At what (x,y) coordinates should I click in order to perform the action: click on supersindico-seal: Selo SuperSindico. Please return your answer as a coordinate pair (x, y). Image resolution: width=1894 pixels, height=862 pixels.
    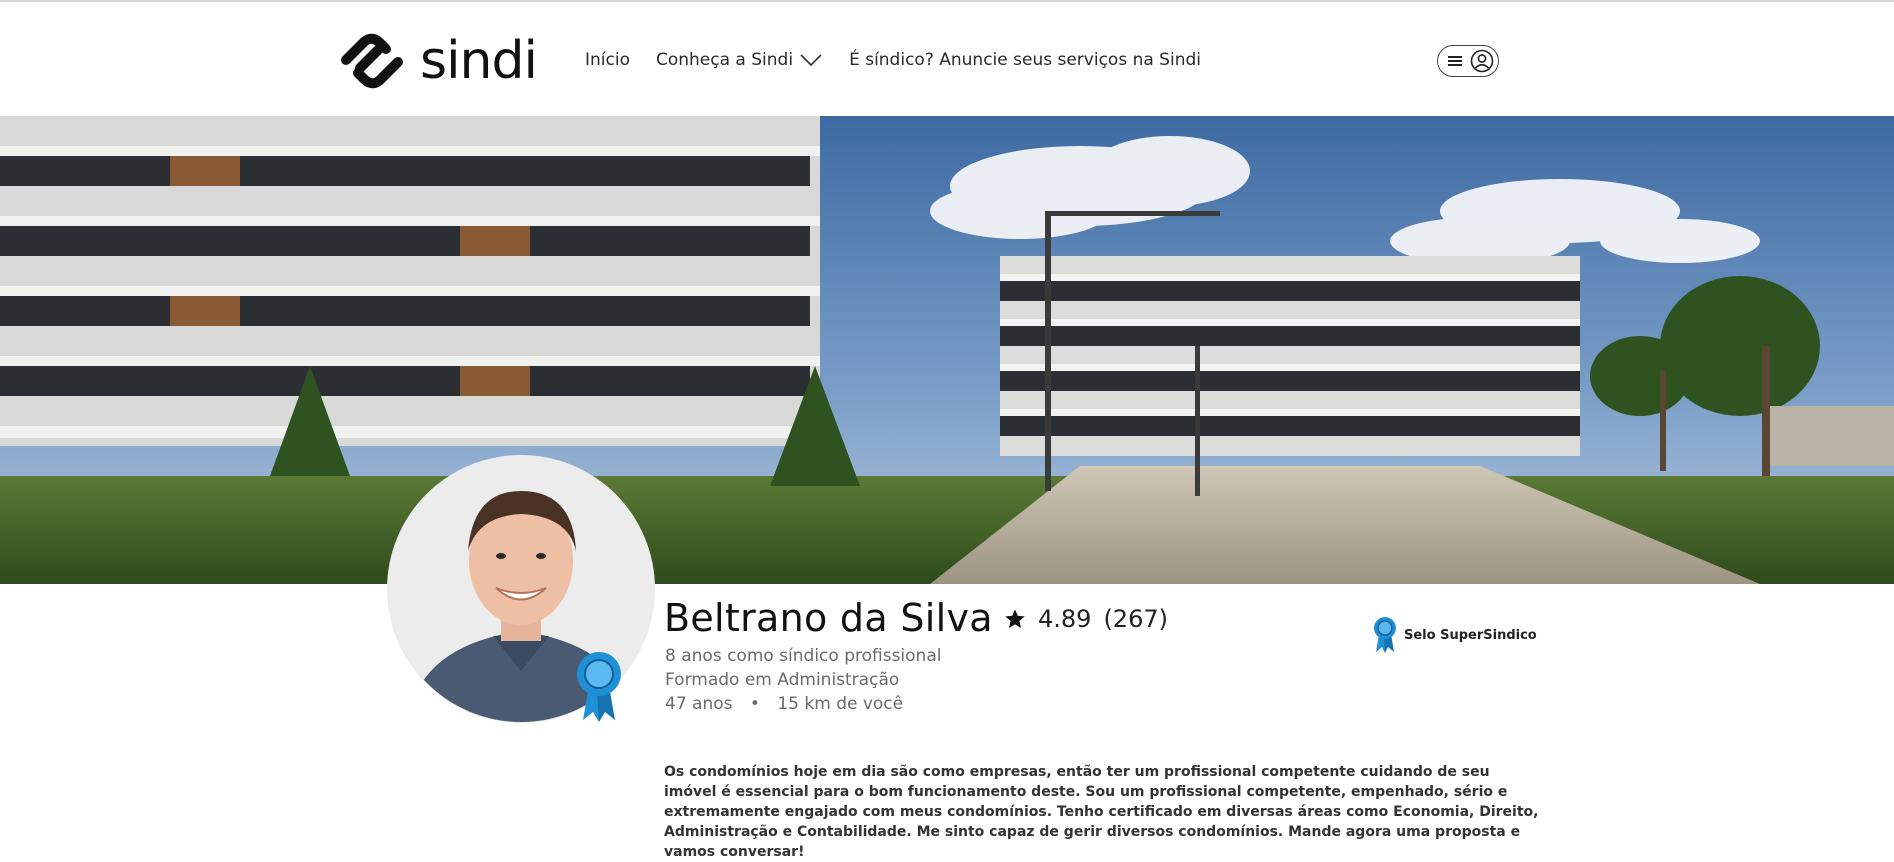
    Looking at the image, I should click on (1454, 635).